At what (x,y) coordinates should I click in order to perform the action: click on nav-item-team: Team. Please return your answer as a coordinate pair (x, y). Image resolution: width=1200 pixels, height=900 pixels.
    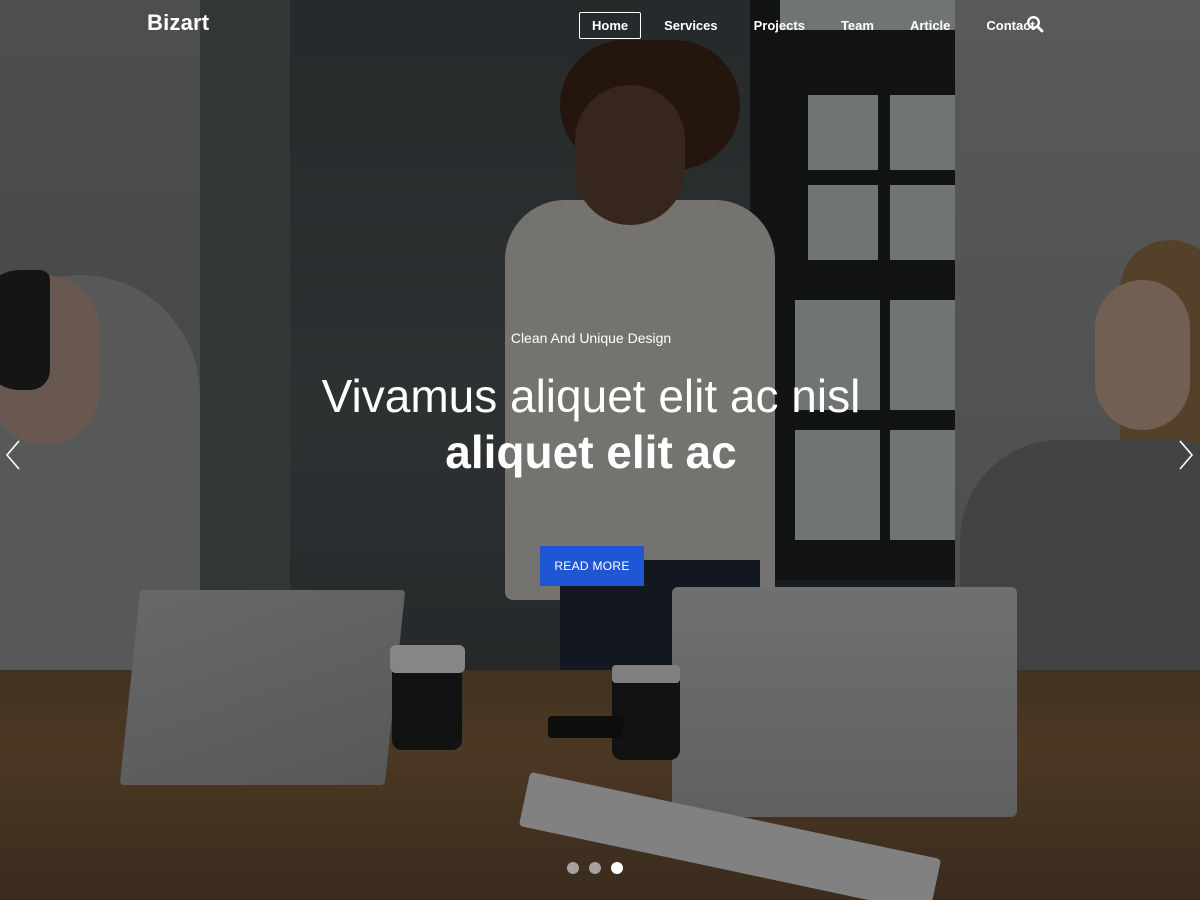
    Looking at the image, I should click on (857, 25).